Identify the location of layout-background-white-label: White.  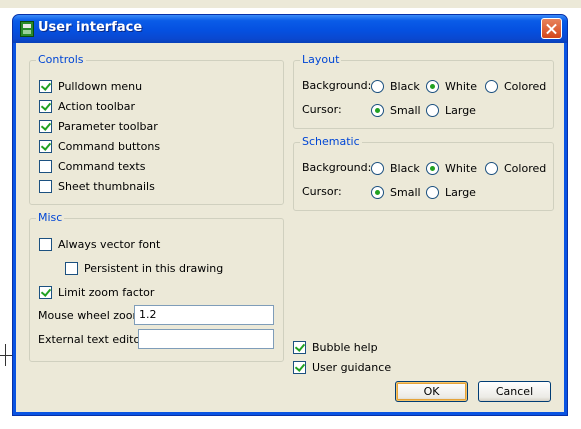
(461, 86).